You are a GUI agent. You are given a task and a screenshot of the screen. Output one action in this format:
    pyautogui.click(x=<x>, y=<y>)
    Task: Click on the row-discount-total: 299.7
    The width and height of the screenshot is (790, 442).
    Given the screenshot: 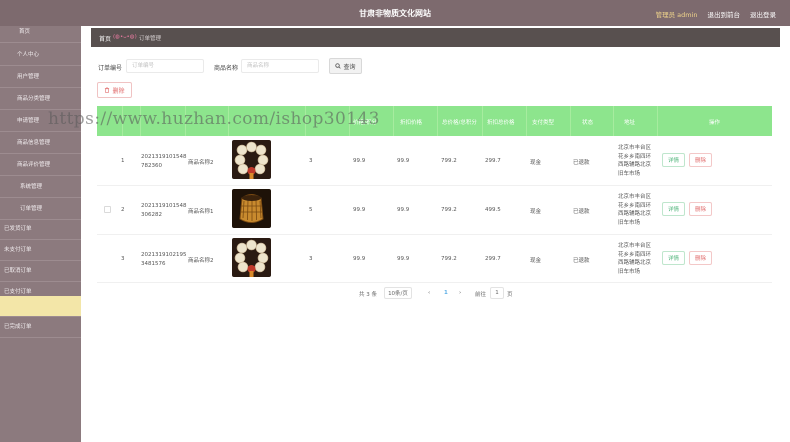 What is the action you would take?
    pyautogui.click(x=493, y=259)
    